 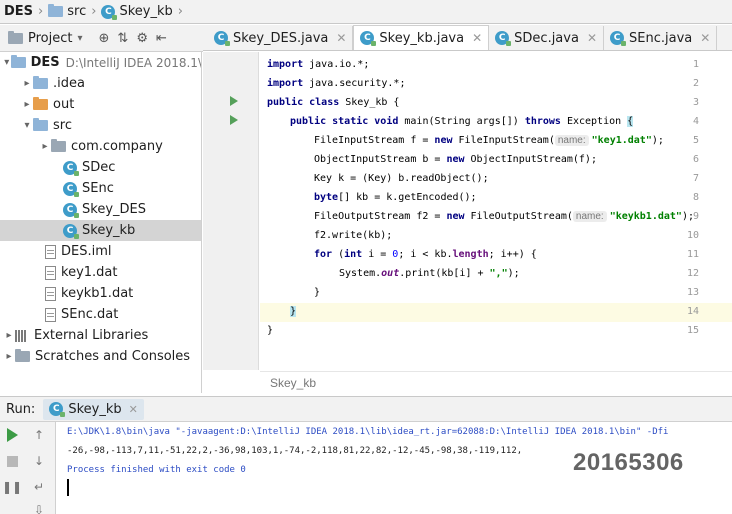 What do you see at coordinates (461, 121) in the screenshot?
I see `code-text: main(String args[])` at bounding box center [461, 121].